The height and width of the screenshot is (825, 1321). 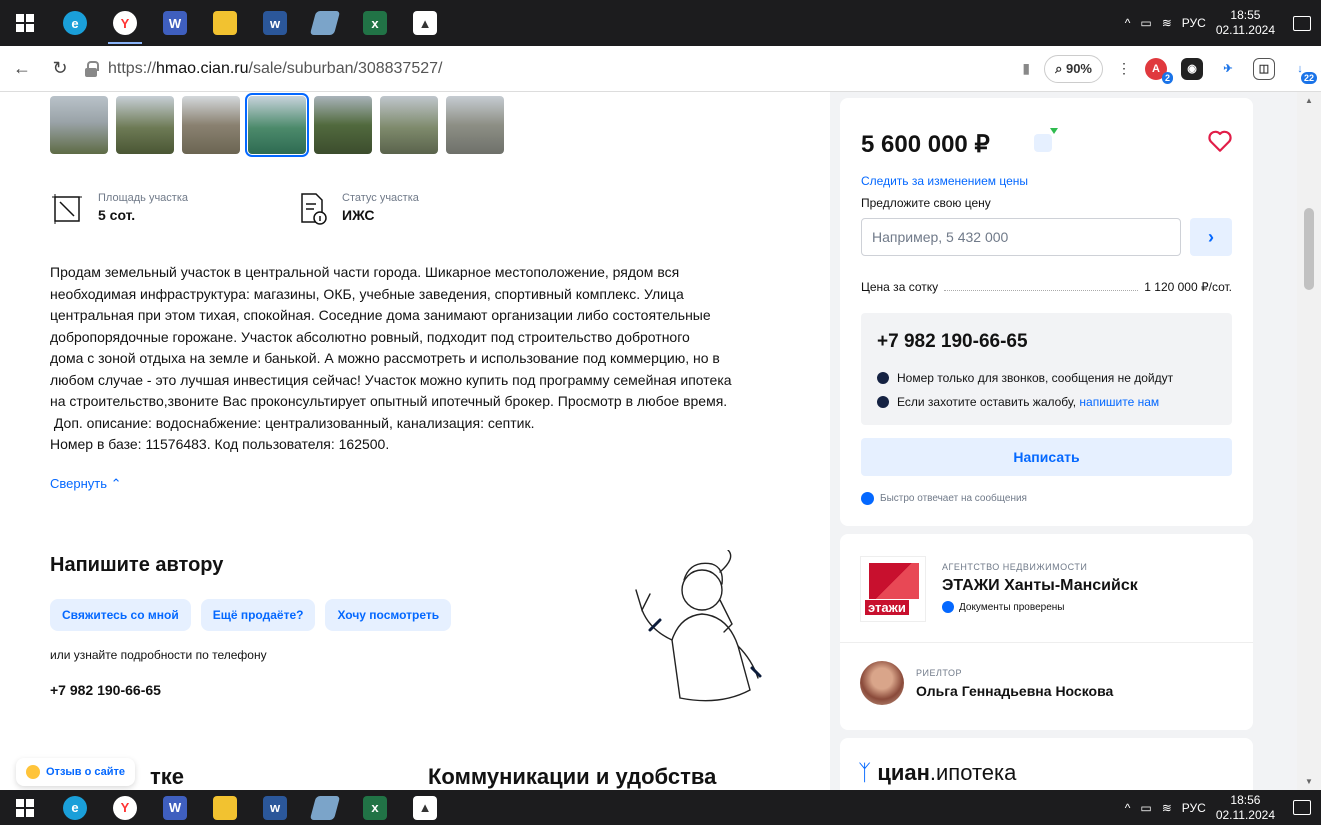 I want to click on chip-want-to-see: Хочу посмотреть, so click(x=388, y=615).